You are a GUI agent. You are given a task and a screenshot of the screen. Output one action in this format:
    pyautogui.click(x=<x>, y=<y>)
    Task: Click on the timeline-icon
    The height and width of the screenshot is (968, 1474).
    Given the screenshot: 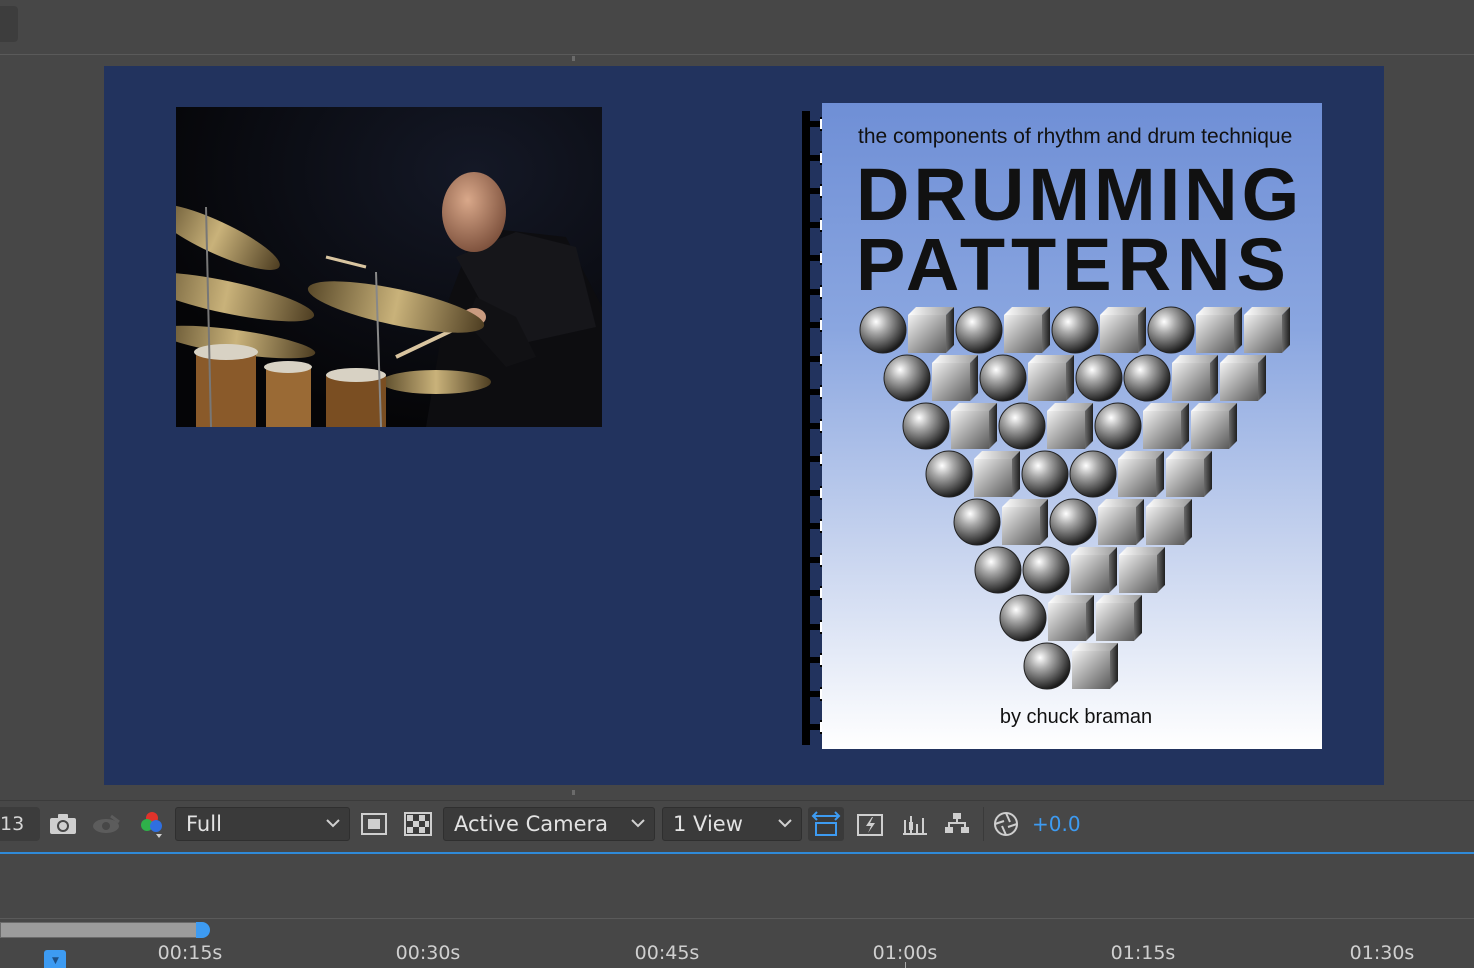 What is the action you would take?
    pyautogui.click(x=915, y=824)
    